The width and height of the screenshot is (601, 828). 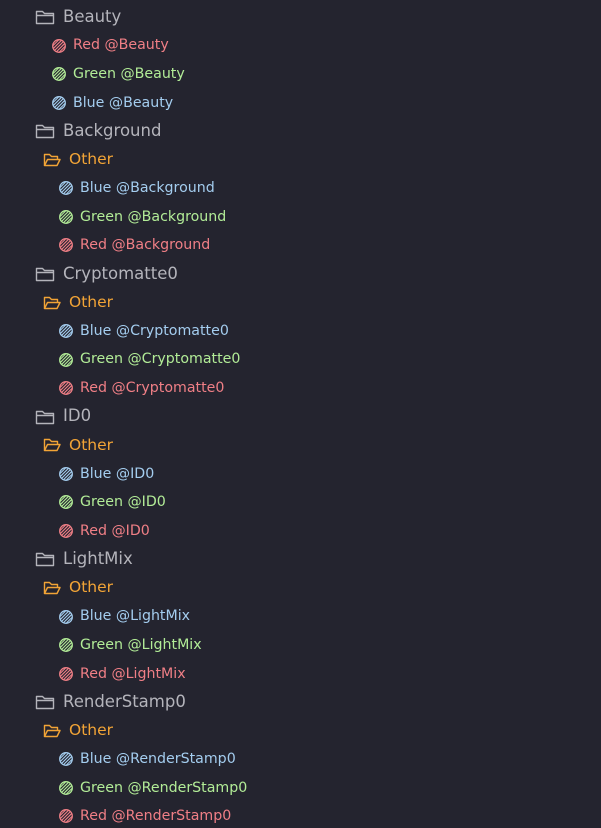 What do you see at coordinates (152, 388) in the screenshot?
I see `channel-label: Red @Cryptomatte0` at bounding box center [152, 388].